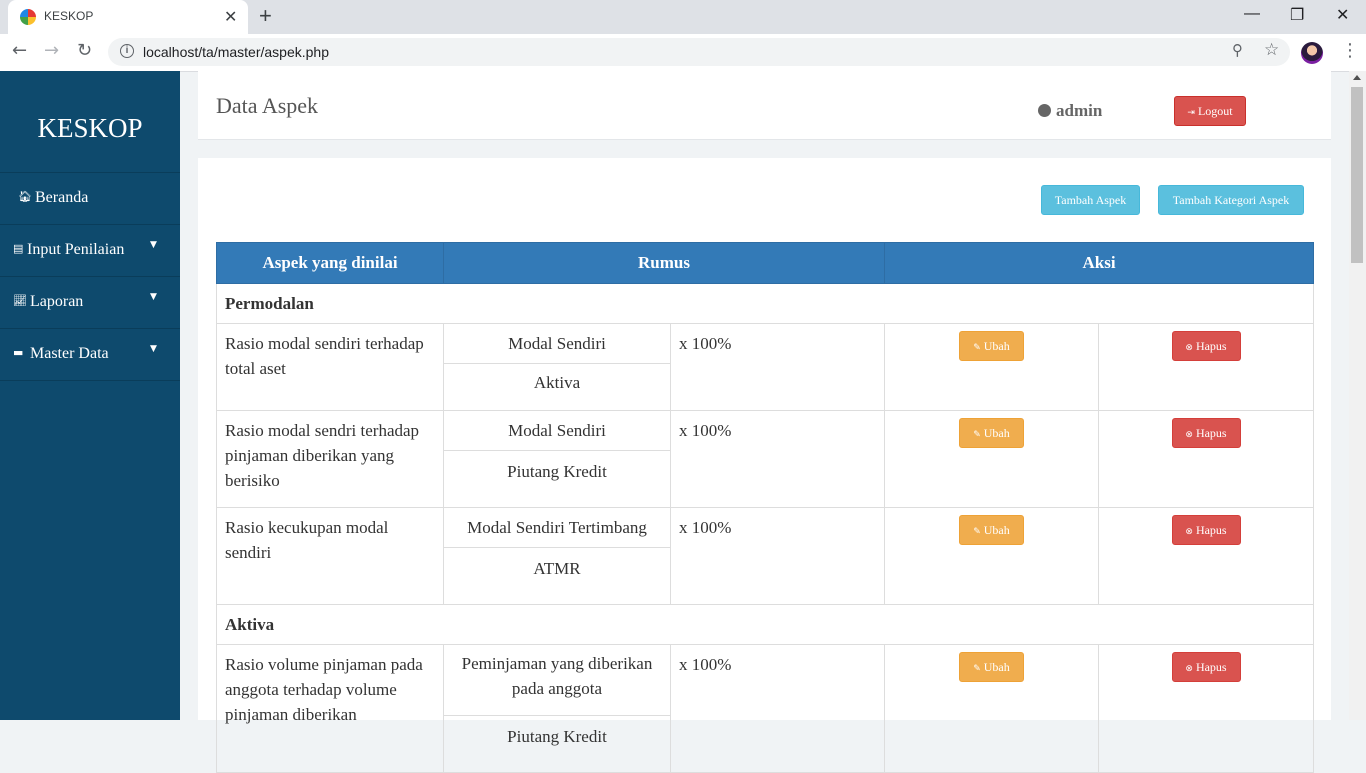  What do you see at coordinates (330, 263) in the screenshot?
I see `column-header-aspek: Aspek yang dinilai` at bounding box center [330, 263].